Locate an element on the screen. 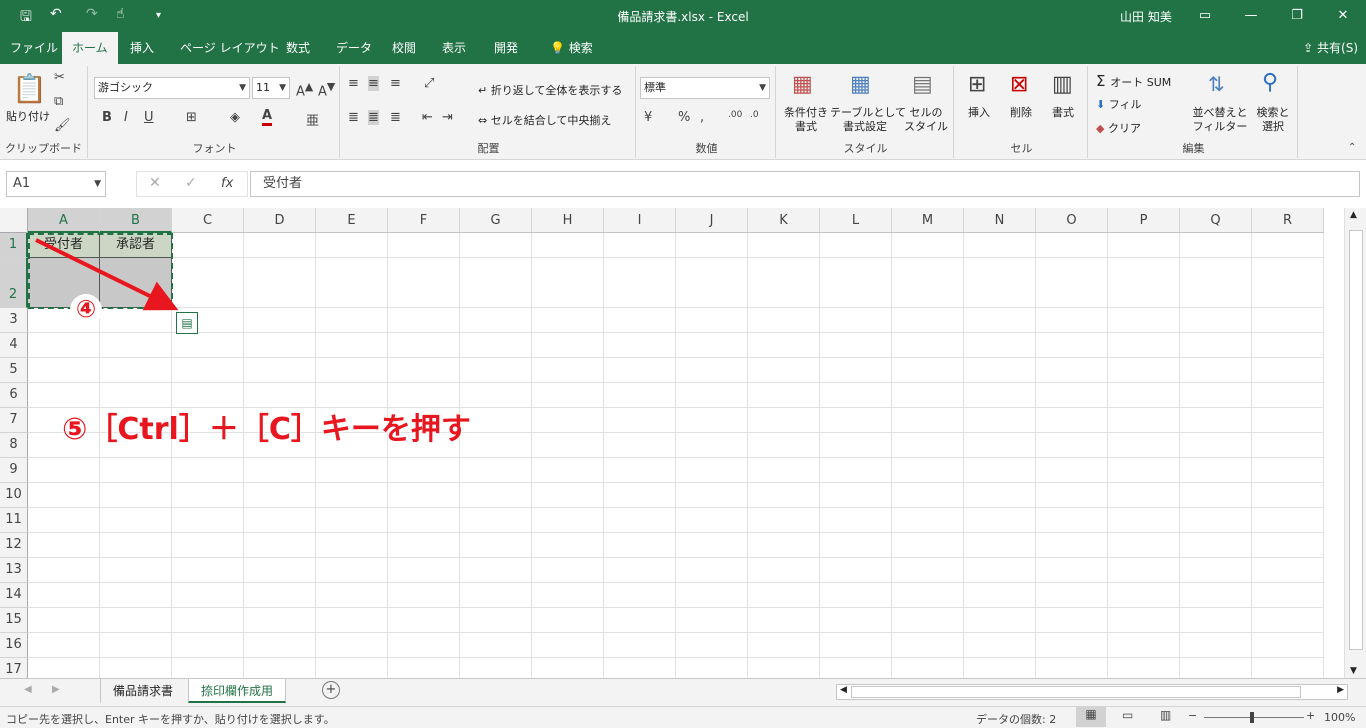 The width and height of the screenshot is (1366, 728). cell-p2 is located at coordinates (1144, 283).